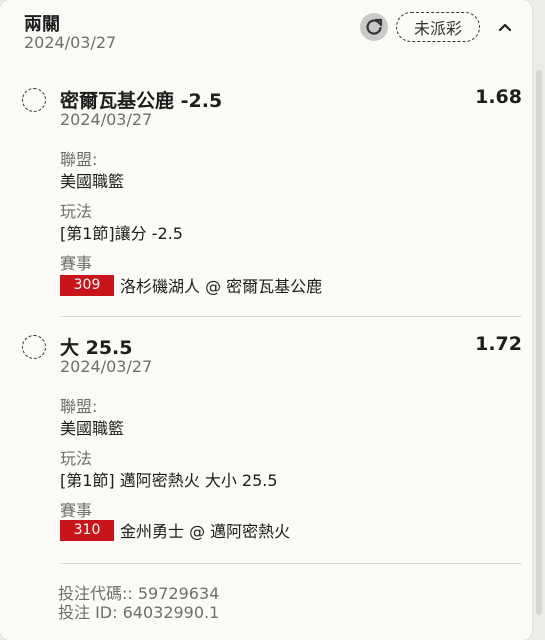 The height and width of the screenshot is (640, 545). I want to click on refresh-button, so click(374, 27).